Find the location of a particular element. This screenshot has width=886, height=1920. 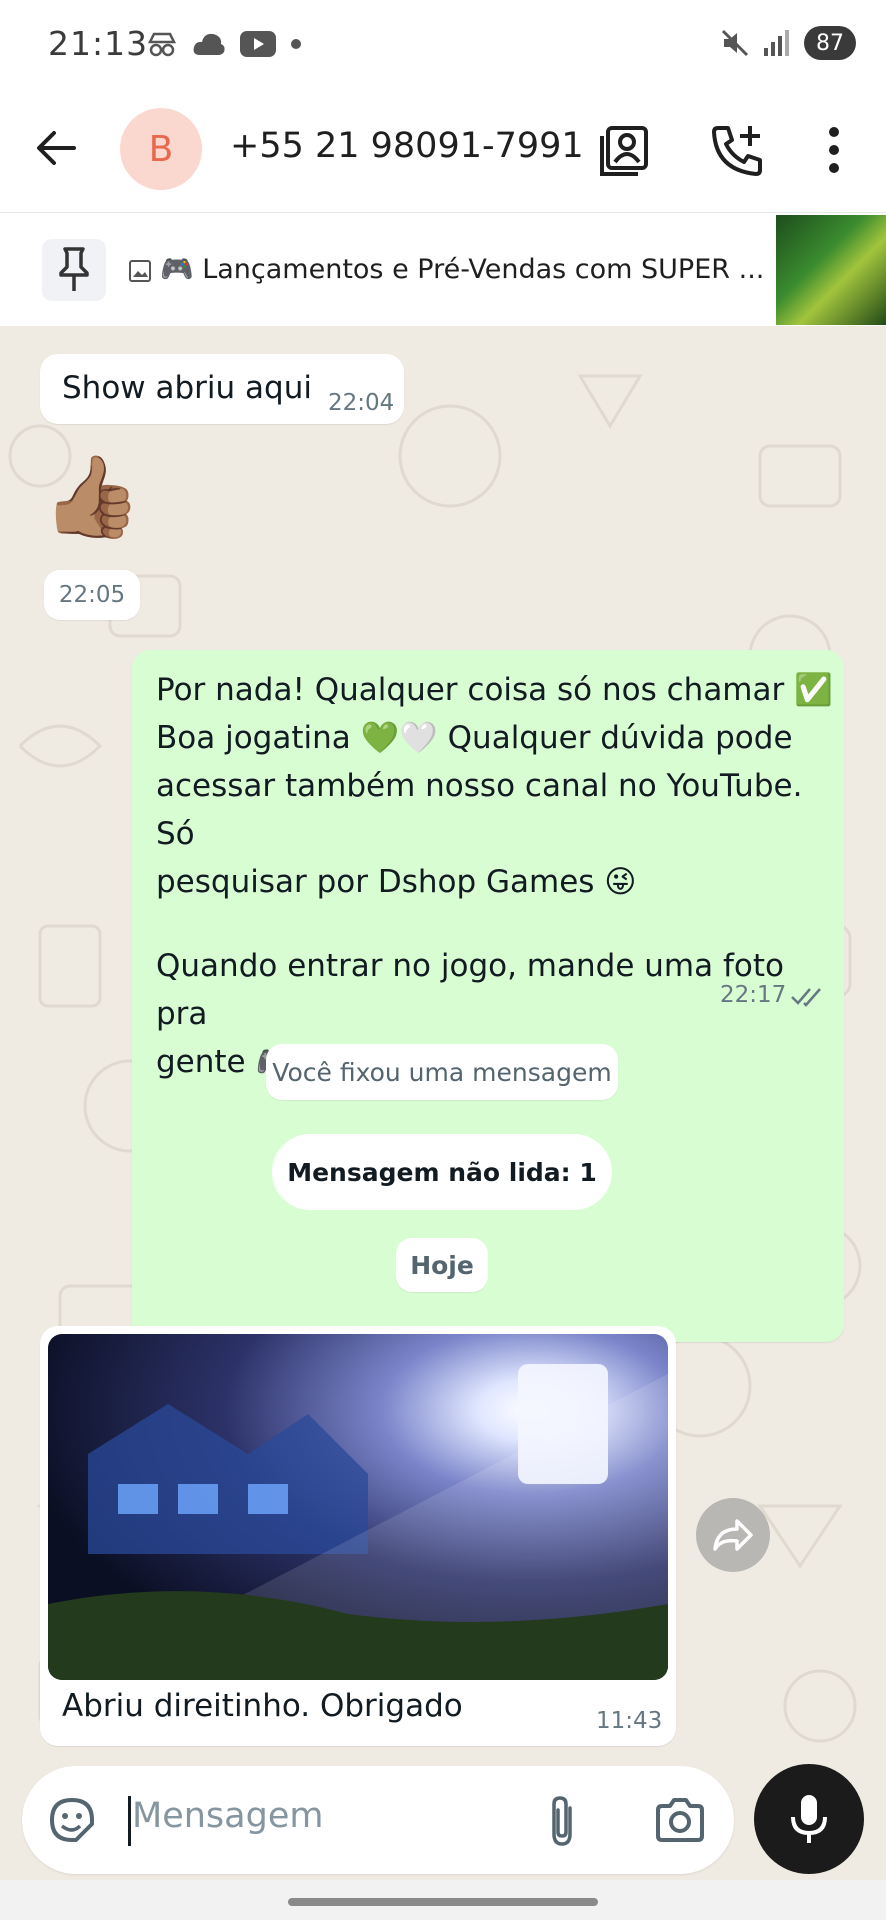

photo-caption: Abriu direitinho. Obrigado is located at coordinates (262, 1706).